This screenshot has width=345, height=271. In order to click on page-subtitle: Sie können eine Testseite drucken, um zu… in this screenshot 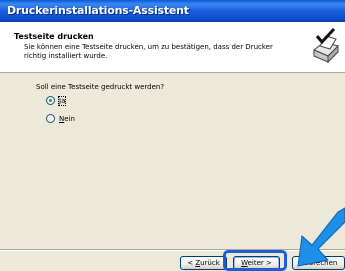, I will do `click(148, 51)`.